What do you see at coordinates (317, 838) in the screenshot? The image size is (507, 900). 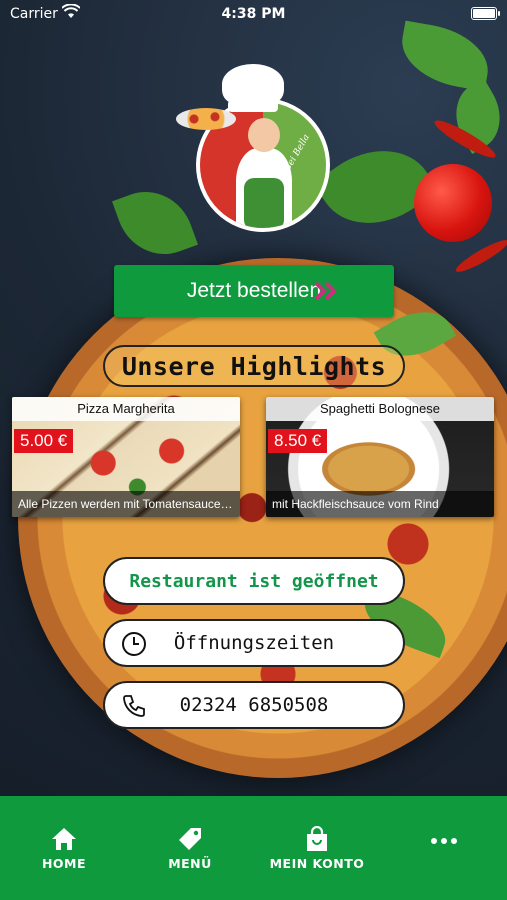 I see `shopping-bag-icon` at bounding box center [317, 838].